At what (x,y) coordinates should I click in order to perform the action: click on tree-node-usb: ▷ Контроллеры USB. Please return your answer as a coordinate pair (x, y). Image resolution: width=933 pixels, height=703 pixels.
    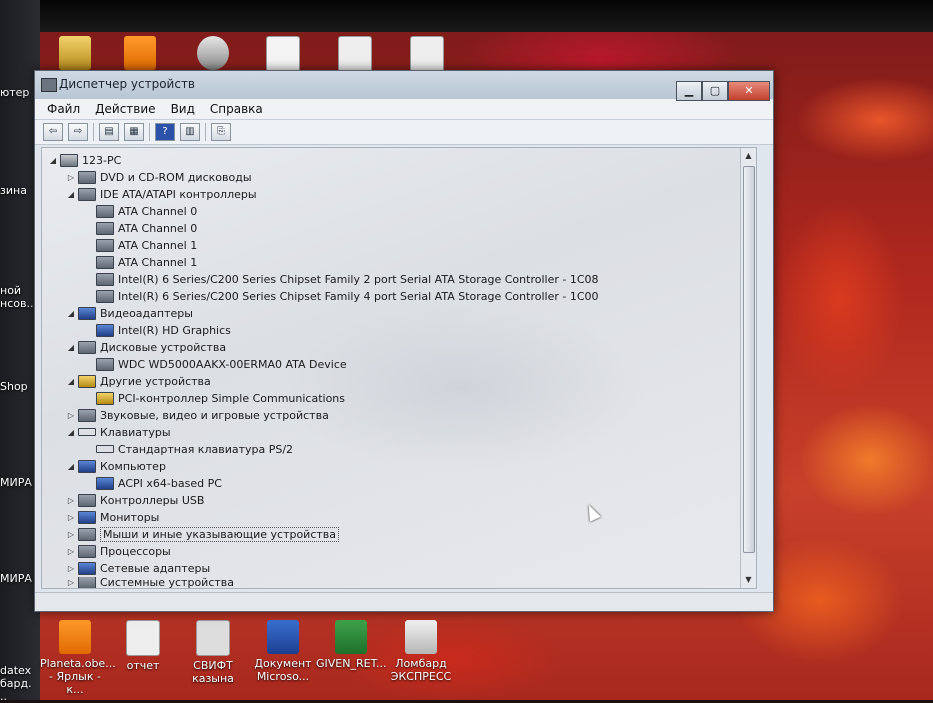
    Looking at the image, I should click on (135, 500).